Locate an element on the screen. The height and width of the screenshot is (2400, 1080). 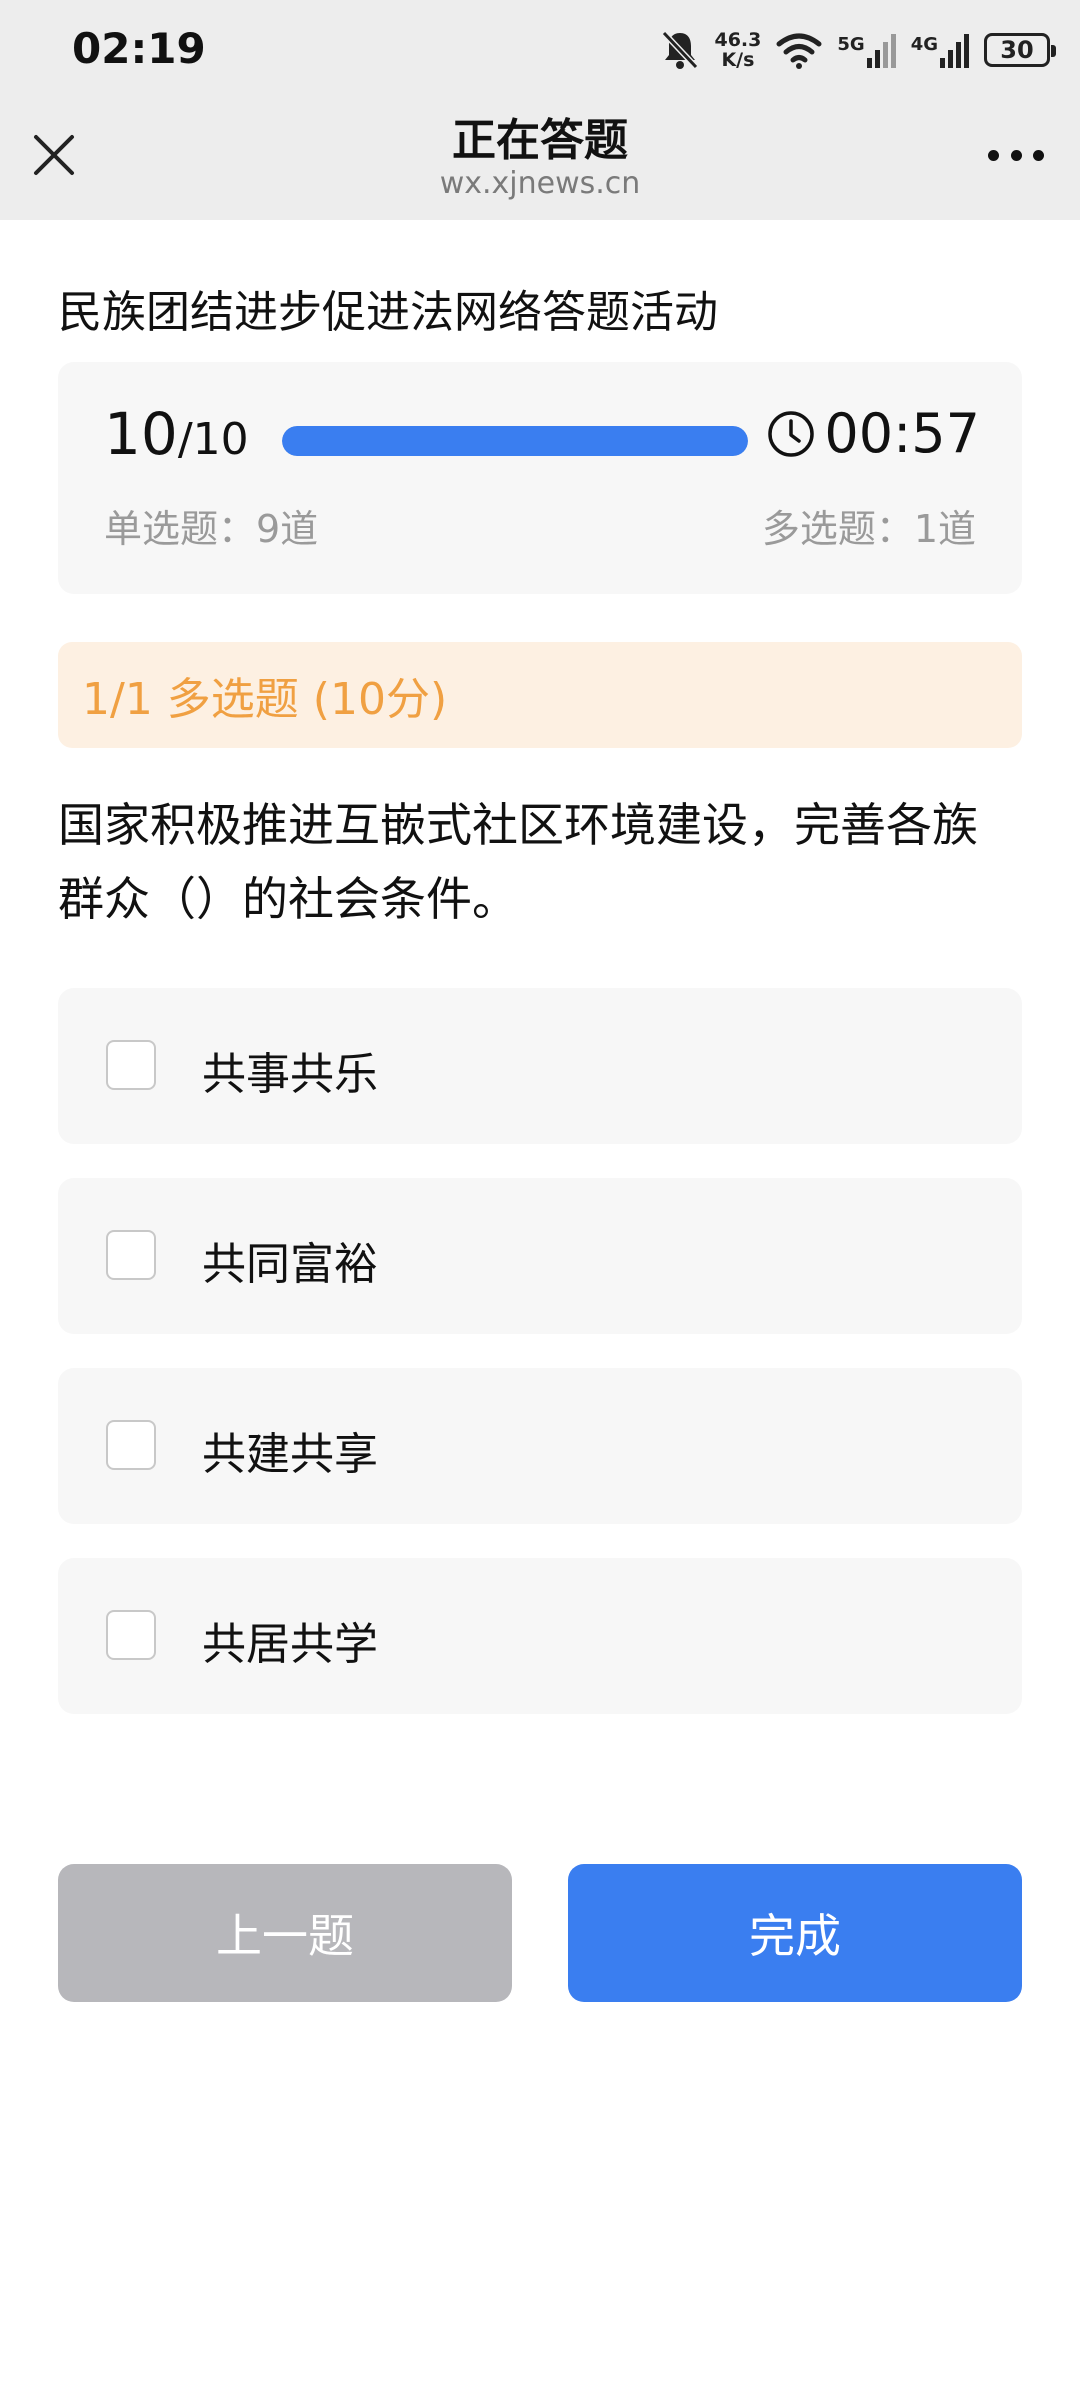
multi-choice-count: 多选题：1道 is located at coordinates (868, 529).